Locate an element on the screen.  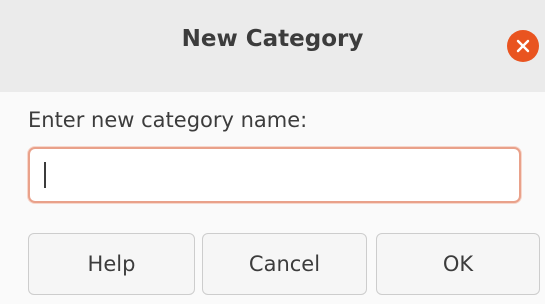
close-button is located at coordinates (523, 46).